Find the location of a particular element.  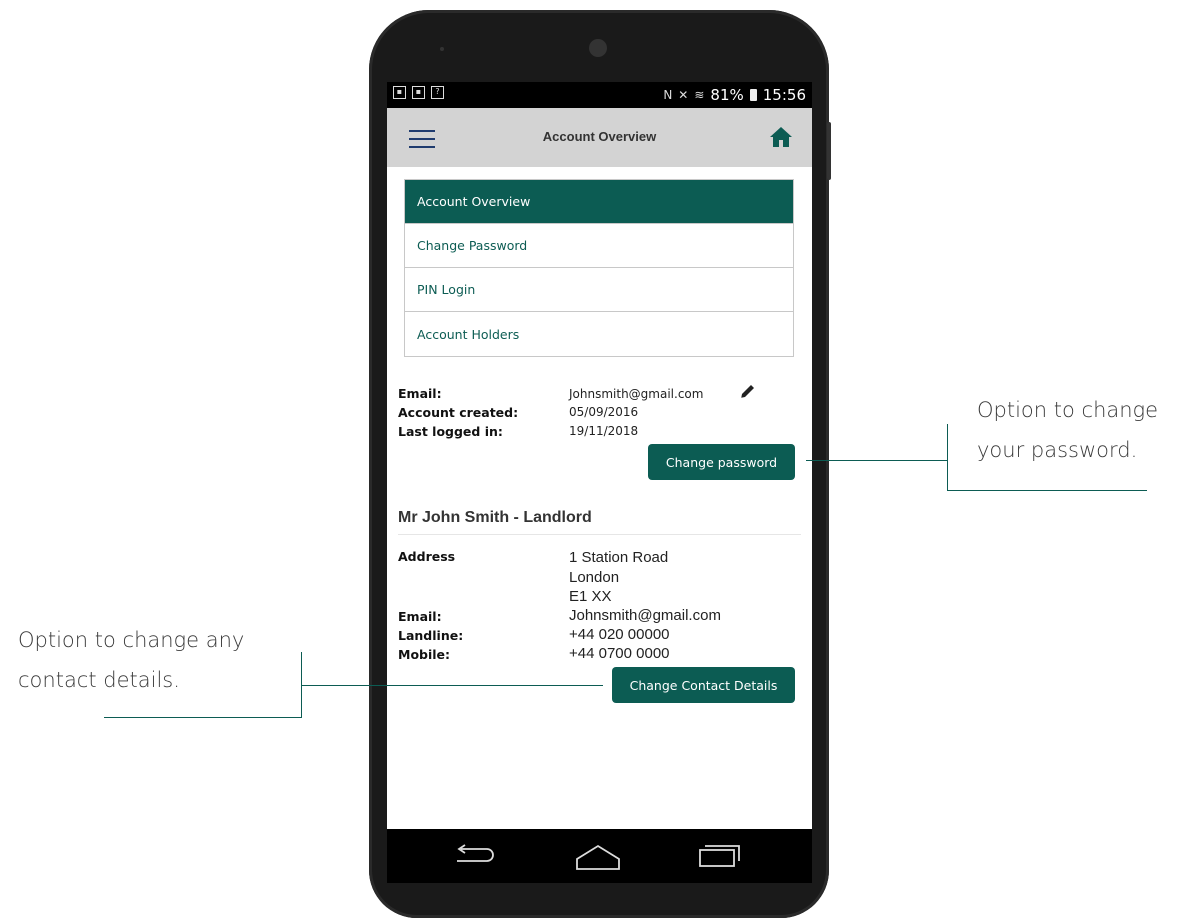

landline-value: +44 020 00000 is located at coordinates (619, 634).